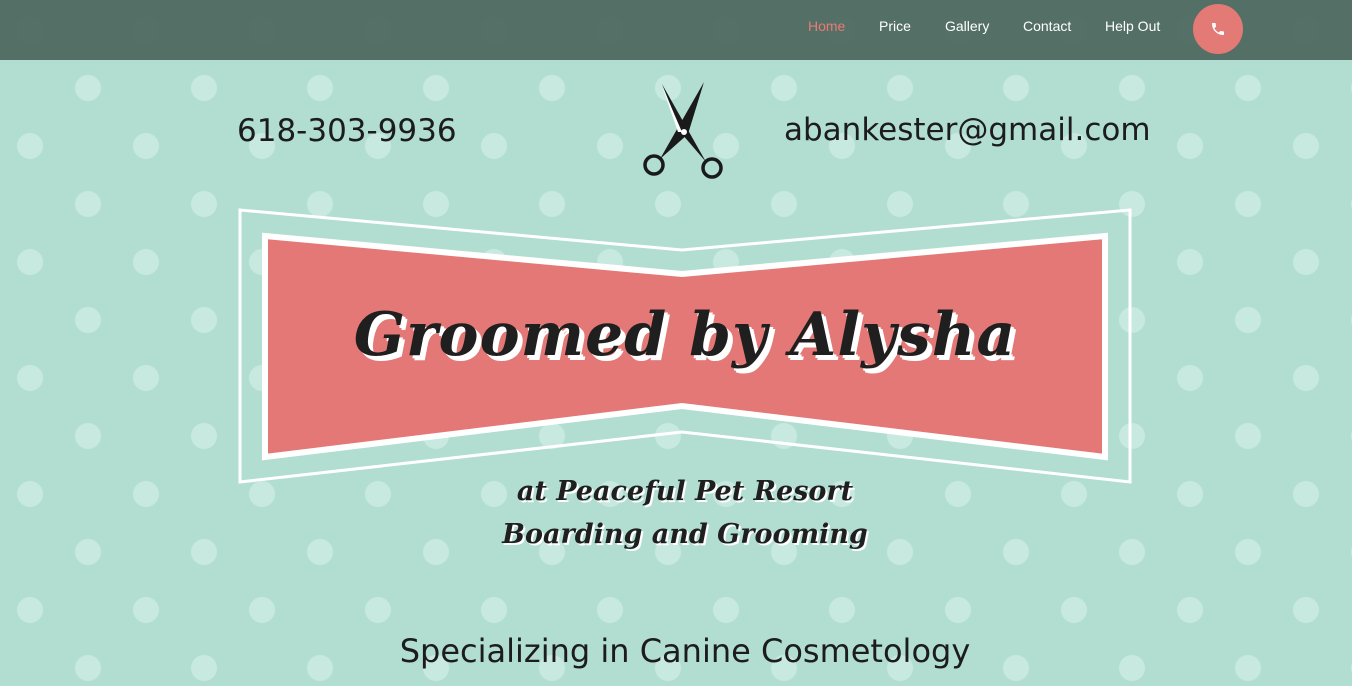  I want to click on brand-title: Groomed by Alysha, so click(685, 335).